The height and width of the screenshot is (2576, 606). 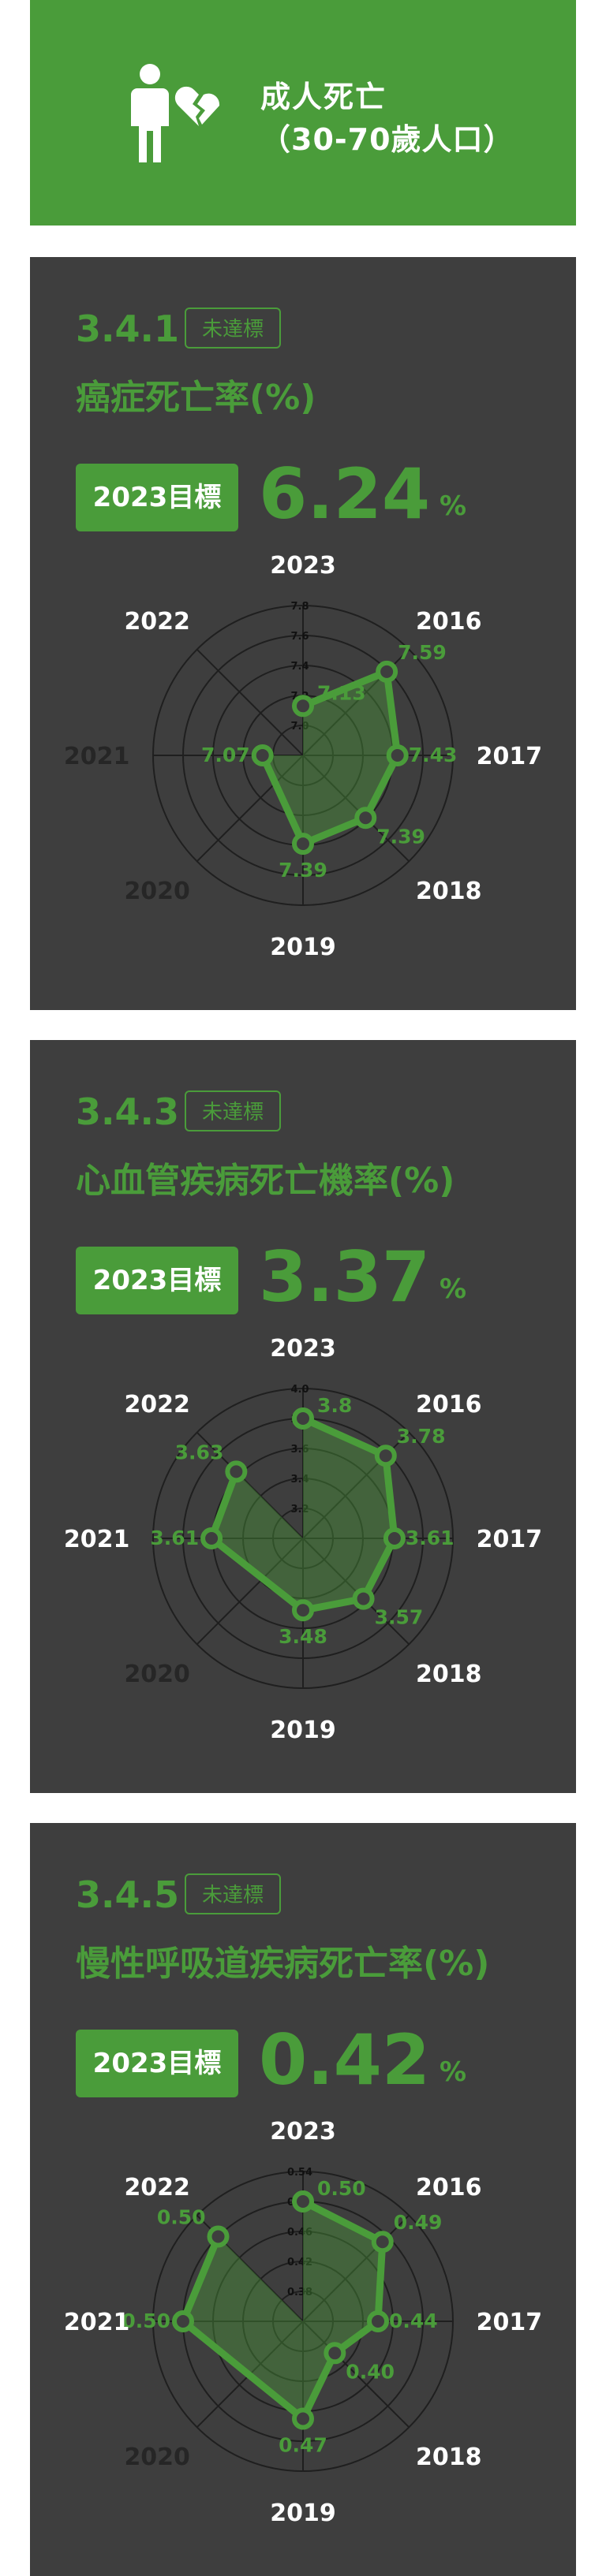 What do you see at coordinates (303, 1637) in the screenshot?
I see `radar-value-label: 3.48` at bounding box center [303, 1637].